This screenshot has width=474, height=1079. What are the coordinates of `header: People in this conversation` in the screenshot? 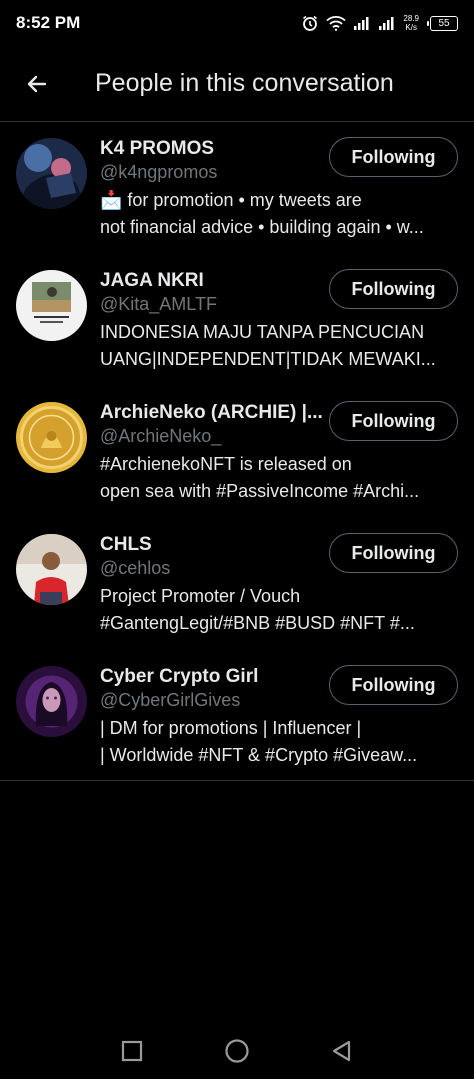 It's located at (237, 84).